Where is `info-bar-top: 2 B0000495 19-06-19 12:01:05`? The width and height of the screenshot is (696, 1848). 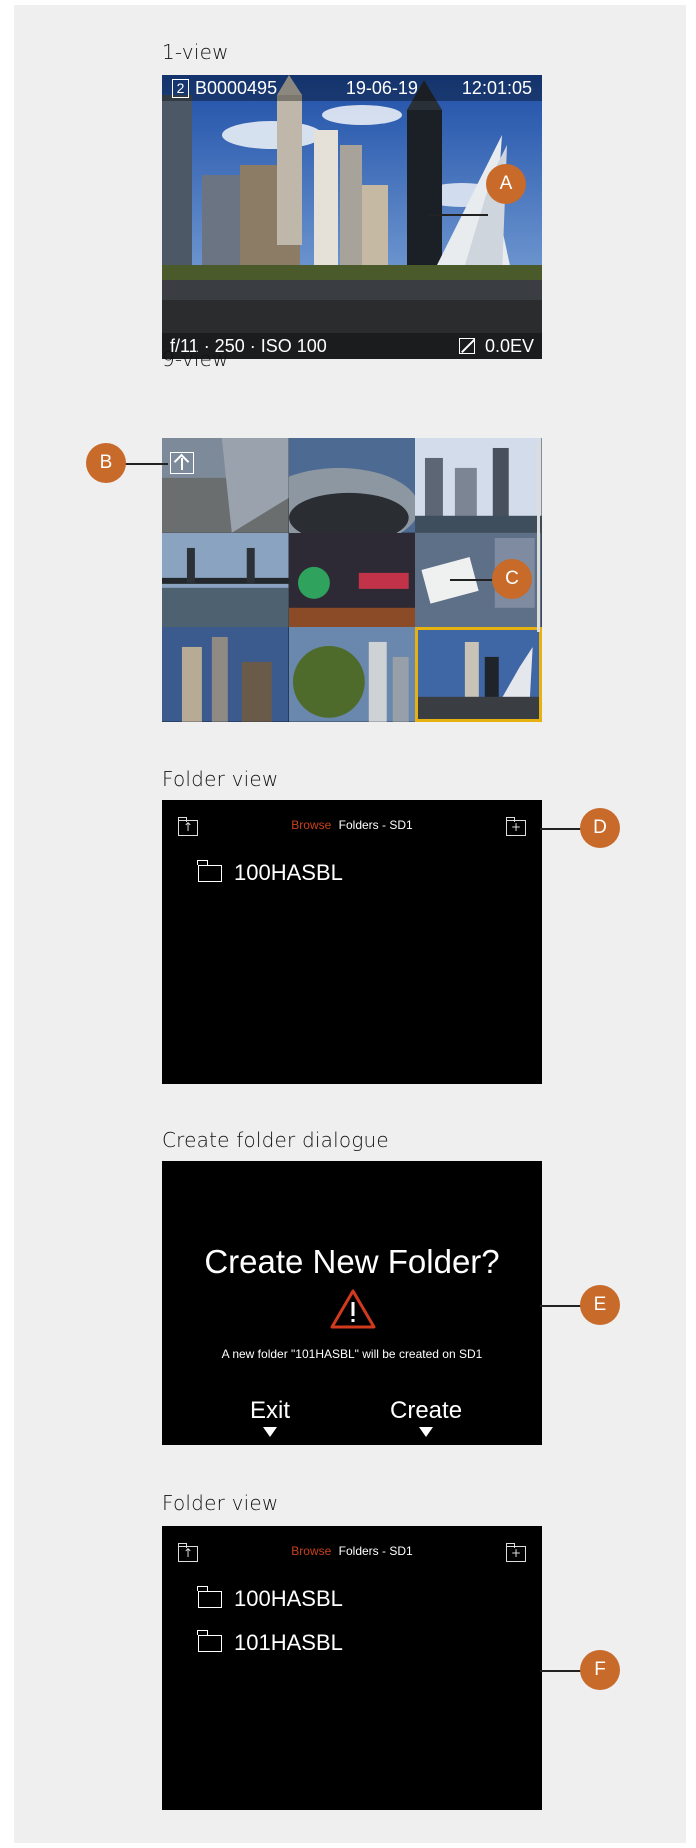
info-bar-top: 2 B0000495 19-06-19 12:01:05 is located at coordinates (352, 88).